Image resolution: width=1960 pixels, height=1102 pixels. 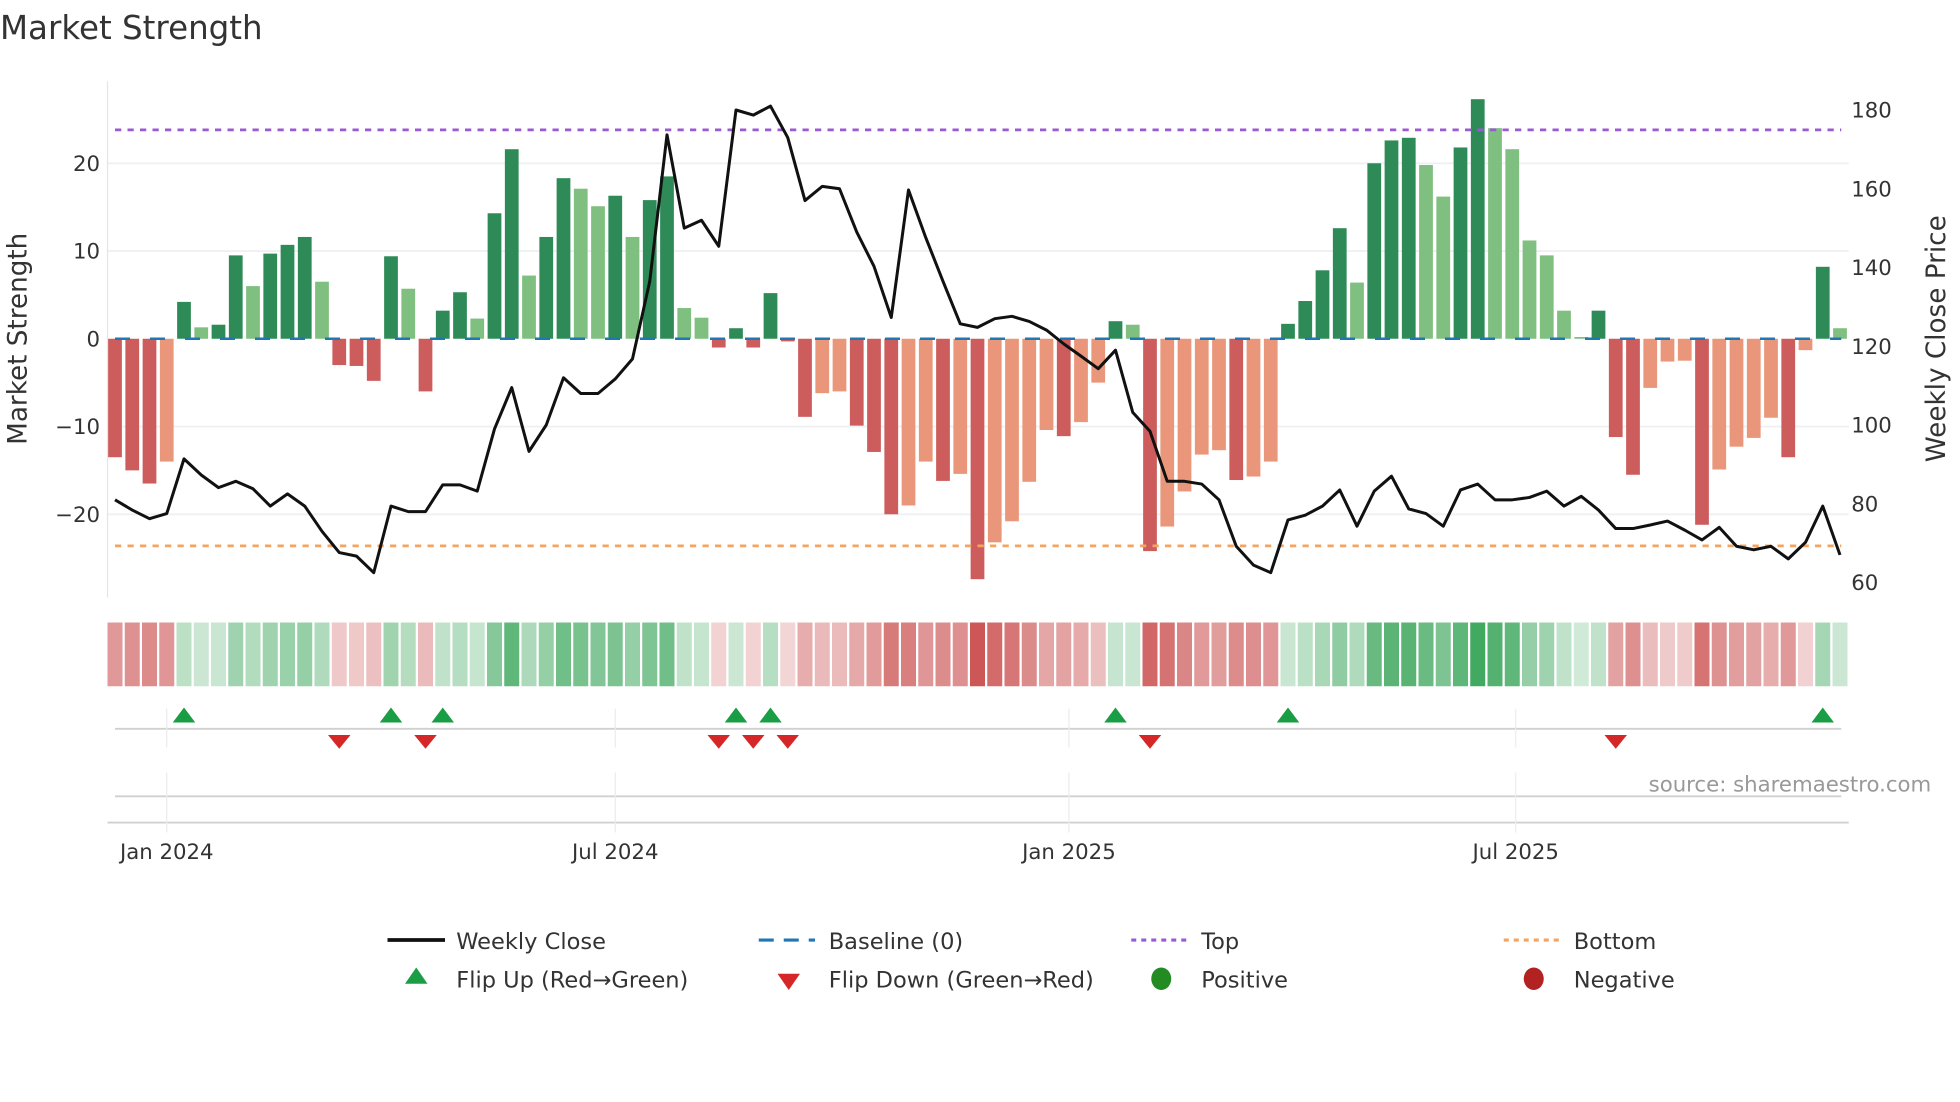 I want to click on y-tick-label: 10, so click(x=86, y=252).